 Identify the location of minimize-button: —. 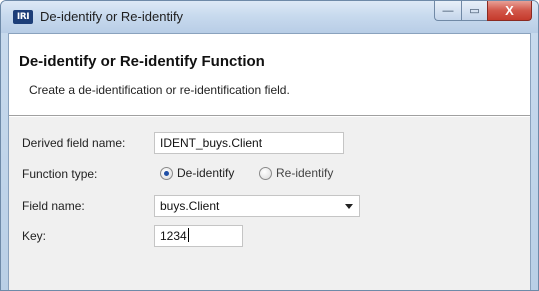
(447, 11).